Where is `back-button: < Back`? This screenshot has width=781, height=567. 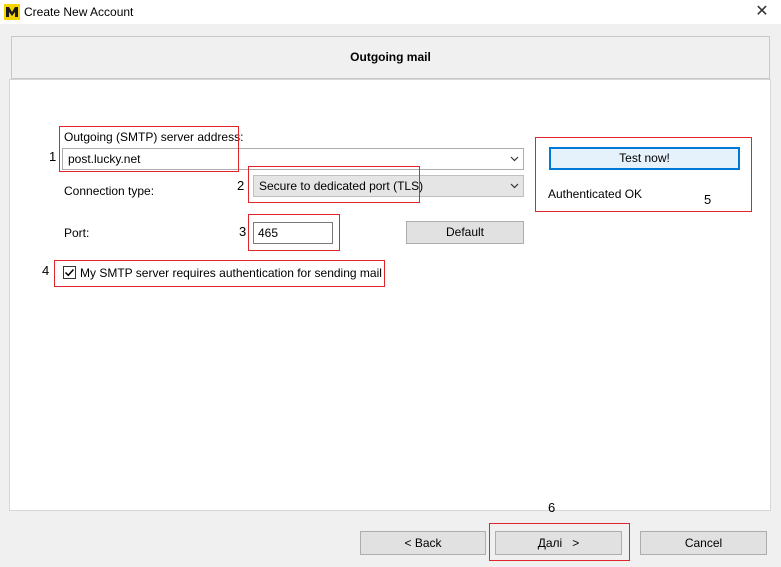 back-button: < Back is located at coordinates (423, 543).